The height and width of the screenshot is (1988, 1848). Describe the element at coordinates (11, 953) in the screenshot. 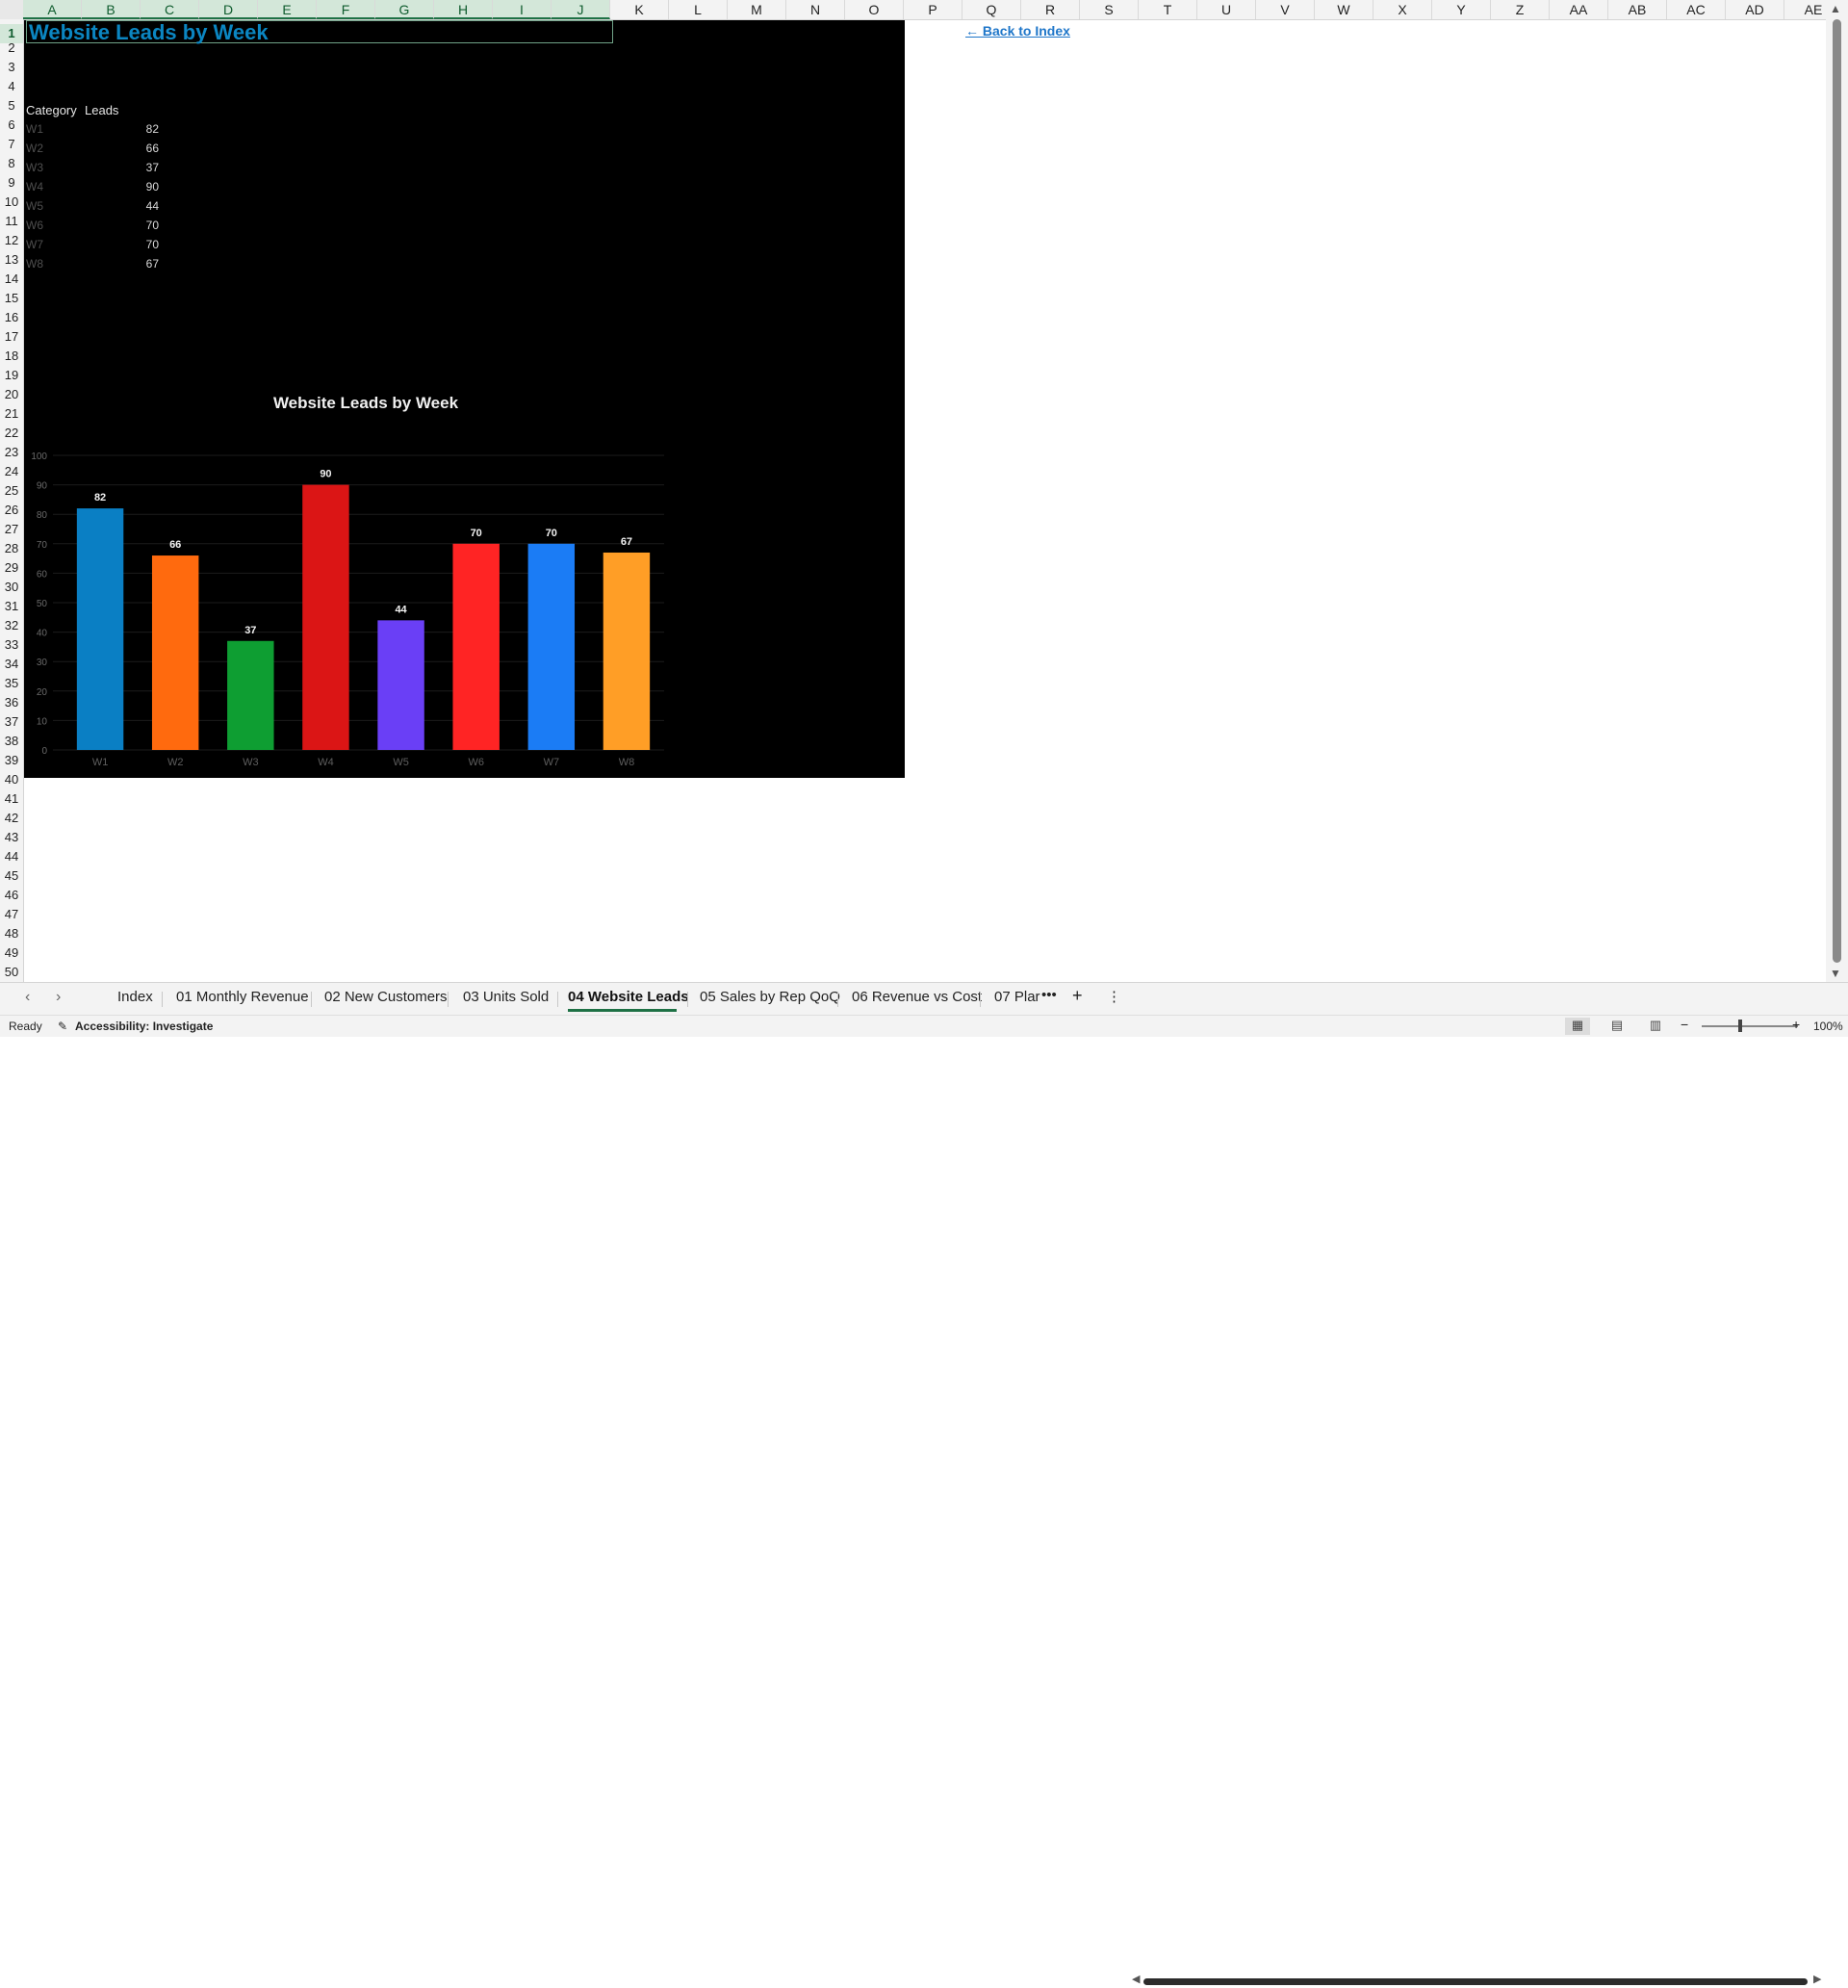

I see `row-header: 49` at that location.